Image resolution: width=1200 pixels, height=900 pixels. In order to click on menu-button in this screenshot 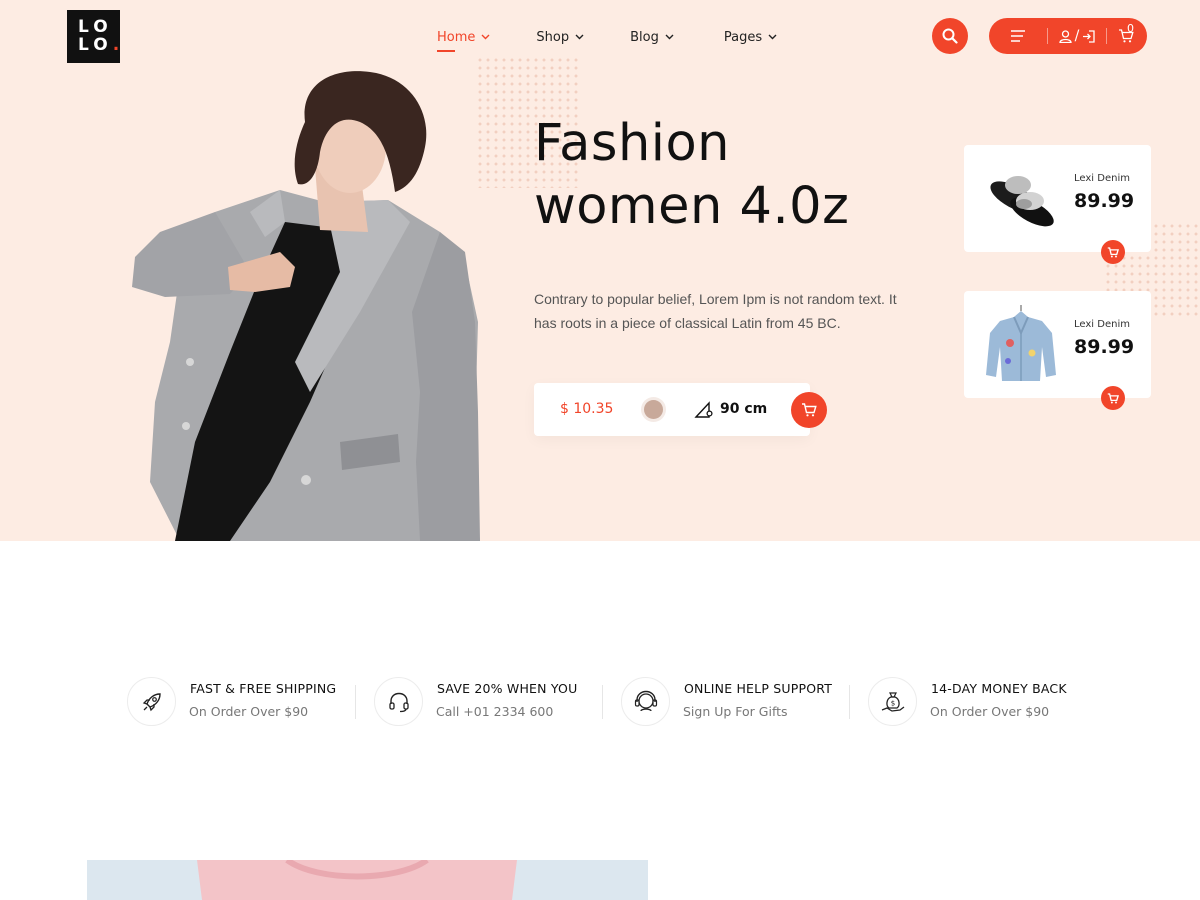, I will do `click(1018, 36)`.